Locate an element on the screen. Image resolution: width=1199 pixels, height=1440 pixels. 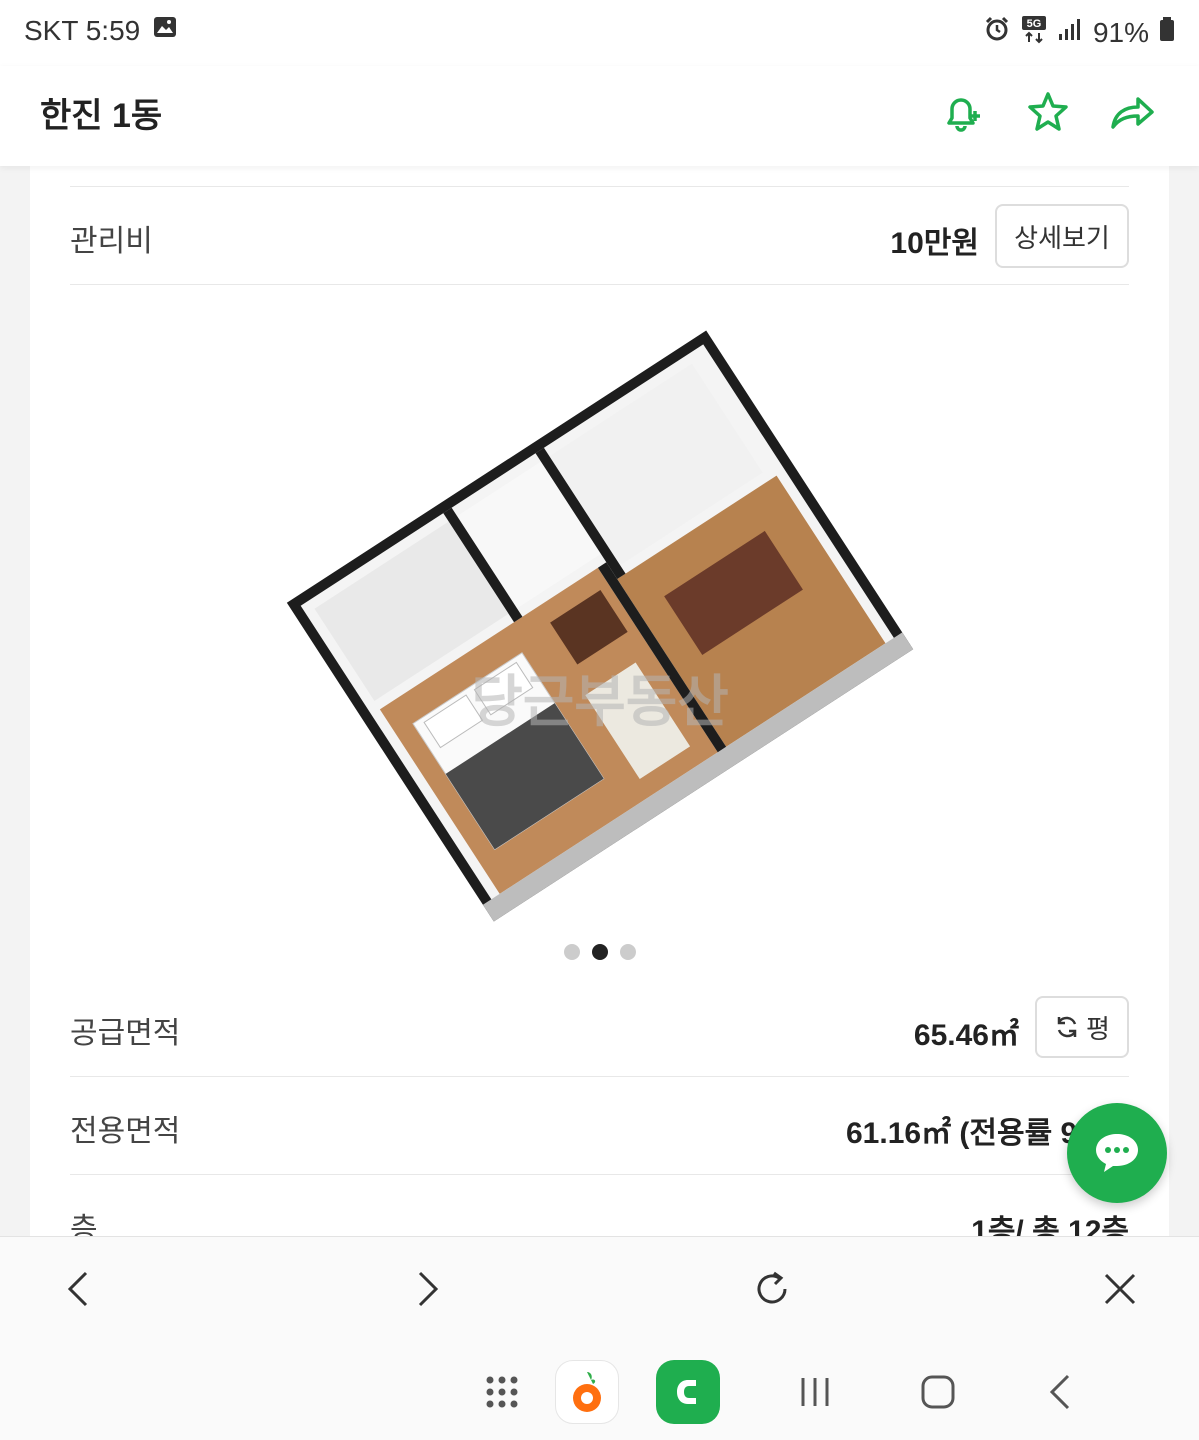
karrot-app-button is located at coordinates (587, 1392).